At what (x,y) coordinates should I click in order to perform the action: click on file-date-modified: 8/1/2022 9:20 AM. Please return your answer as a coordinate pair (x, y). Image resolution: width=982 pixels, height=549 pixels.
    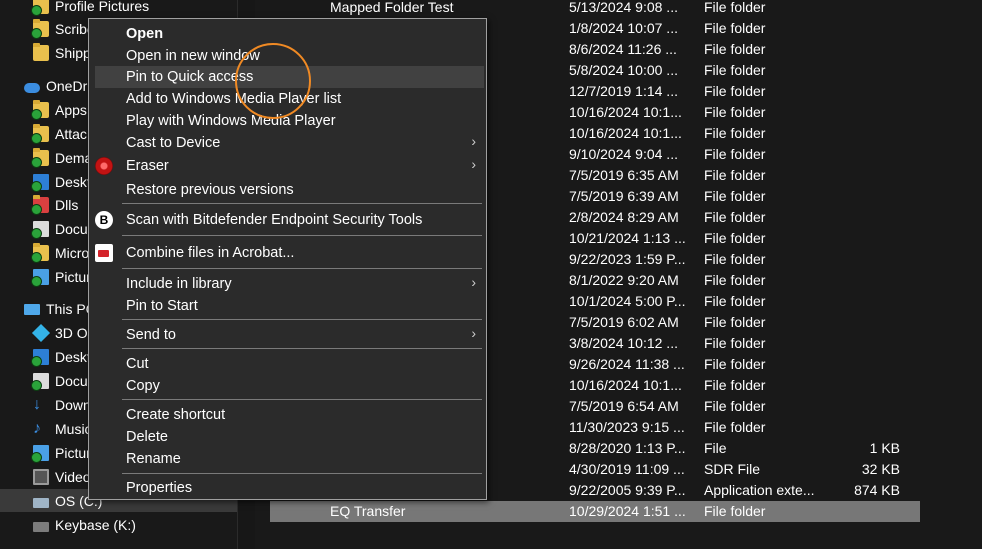
    Looking at the image, I should click on (624, 280).